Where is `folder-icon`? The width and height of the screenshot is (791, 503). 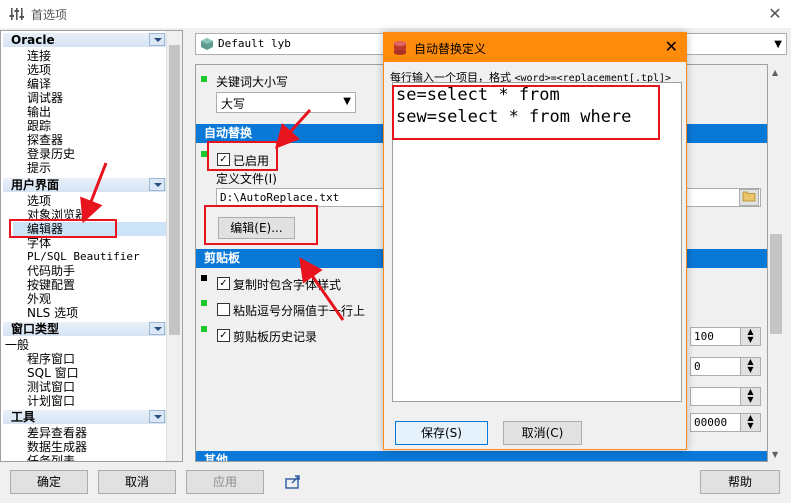 folder-icon is located at coordinates (749, 196).